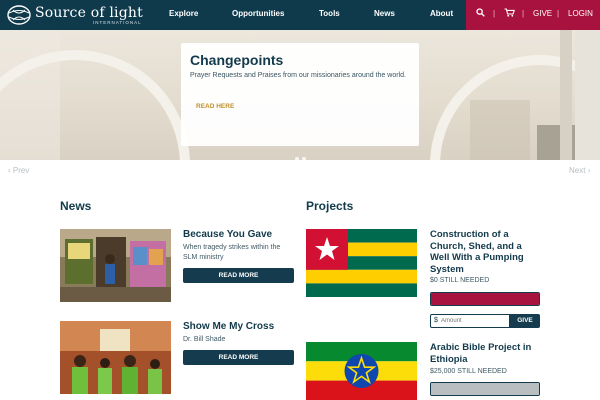 The width and height of the screenshot is (600, 400). I want to click on news-title: Show Me My Cross, so click(228, 326).